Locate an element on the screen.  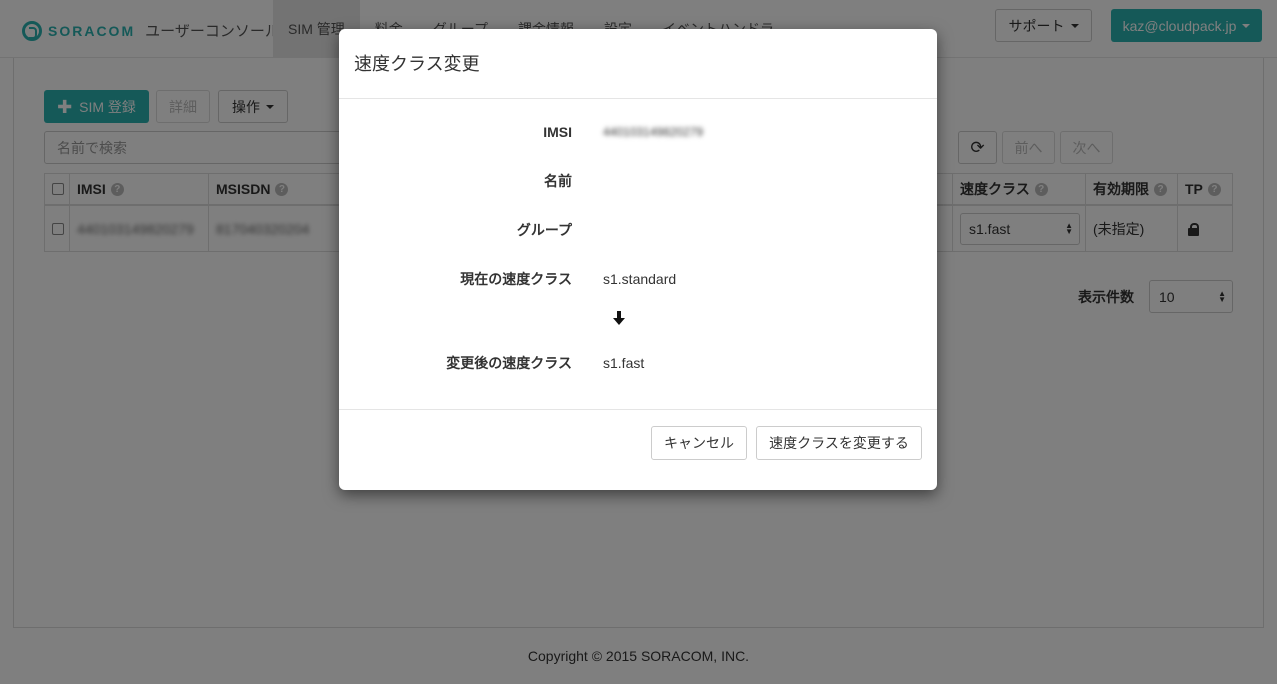
group-label: グループ is located at coordinates (544, 230).